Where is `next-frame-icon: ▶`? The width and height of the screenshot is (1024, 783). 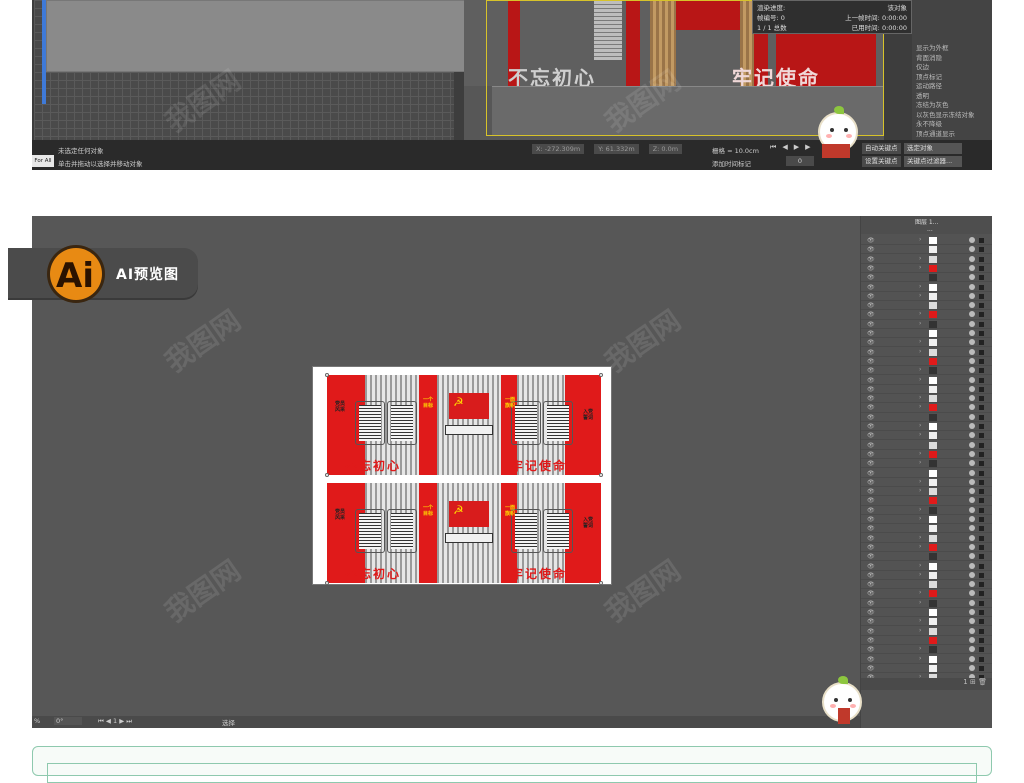 next-frame-icon: ▶ is located at coordinates (807, 147).